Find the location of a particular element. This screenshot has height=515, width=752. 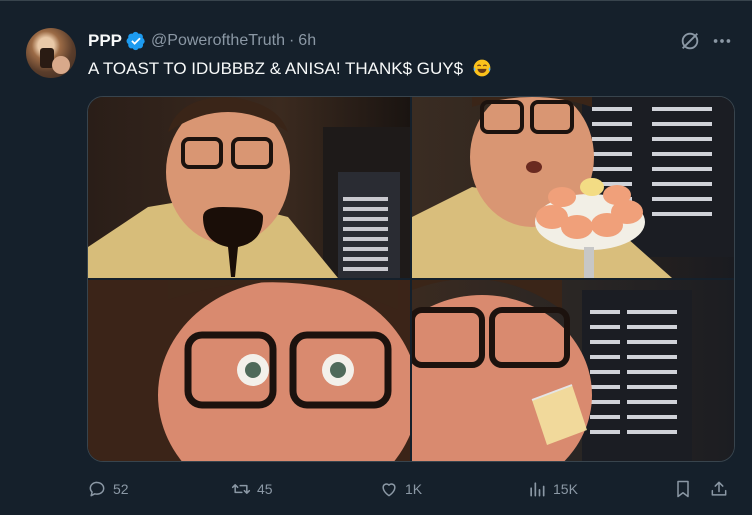

tweet-header: PPP @PoweroftheTruth · 6h is located at coordinates (202, 41).